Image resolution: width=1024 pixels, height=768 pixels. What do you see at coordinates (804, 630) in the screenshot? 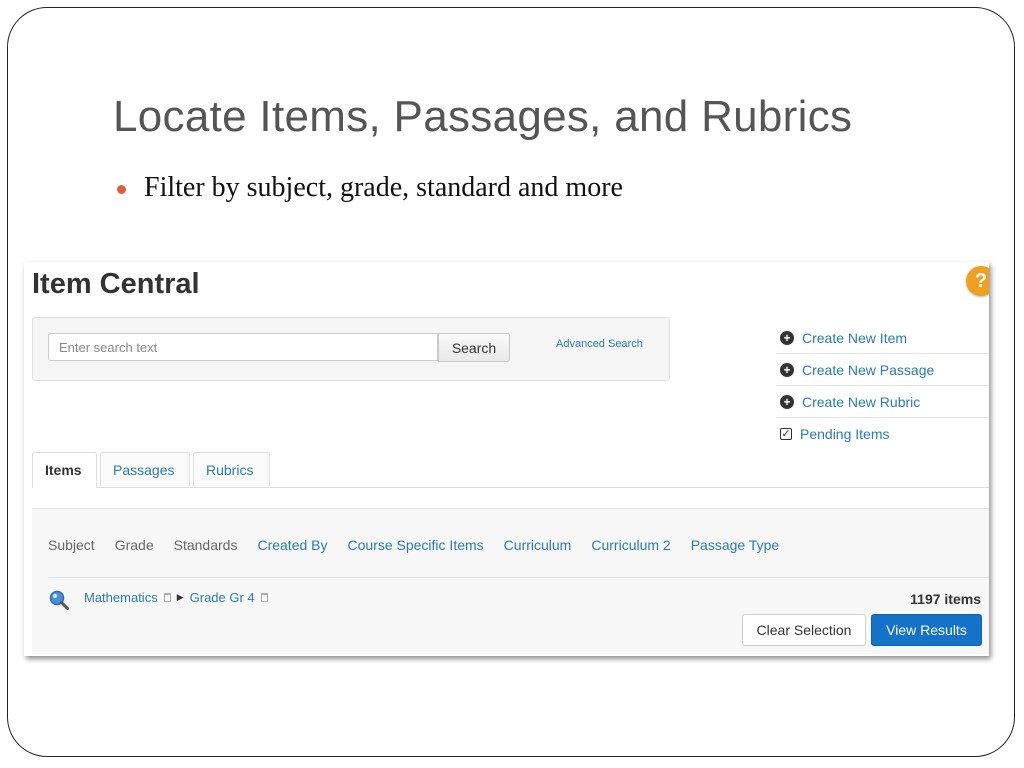
I see `clear-selection-button: Clear Selection` at bounding box center [804, 630].